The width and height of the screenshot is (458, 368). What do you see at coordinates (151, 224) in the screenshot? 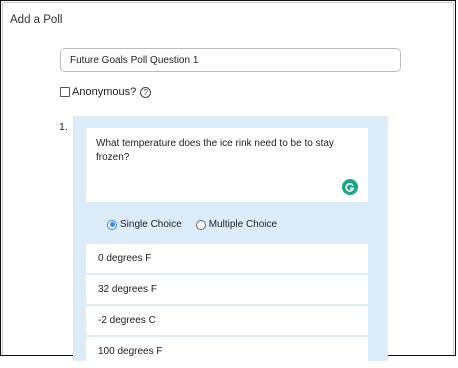
I see `single-choice-label: Single Choice` at bounding box center [151, 224].